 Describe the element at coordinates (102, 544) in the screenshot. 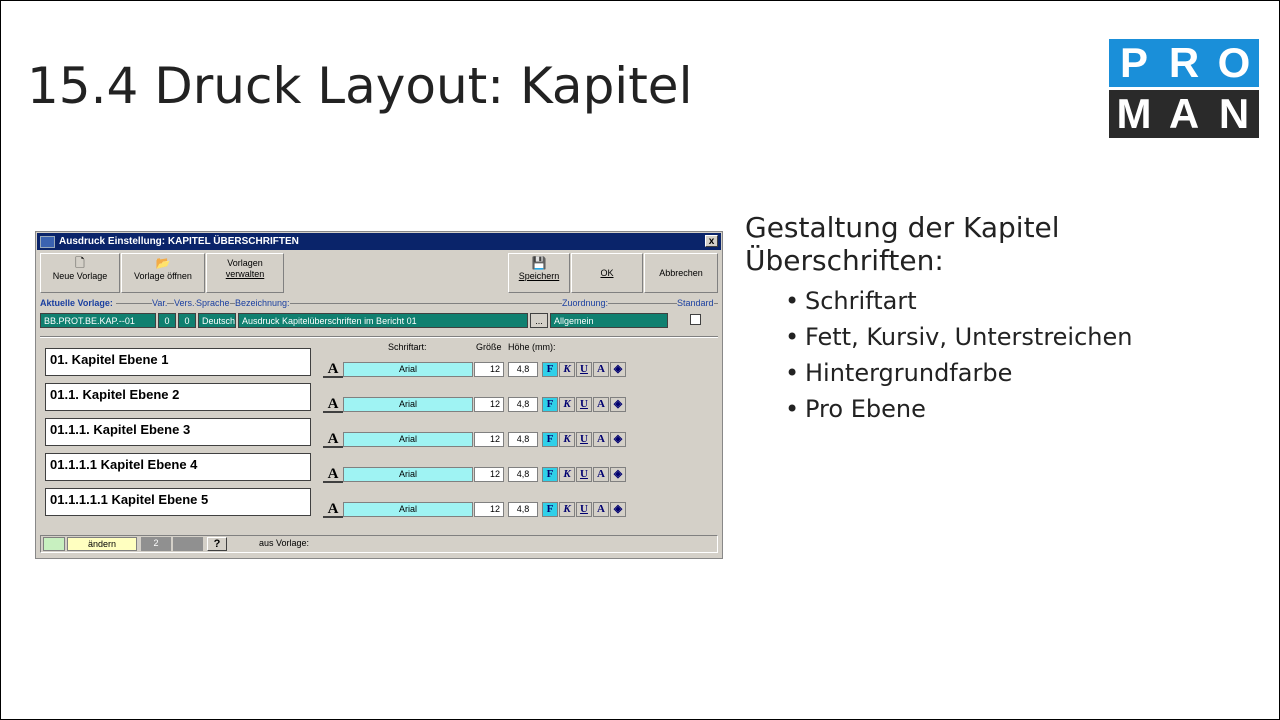

I see `change-button: ändern` at that location.